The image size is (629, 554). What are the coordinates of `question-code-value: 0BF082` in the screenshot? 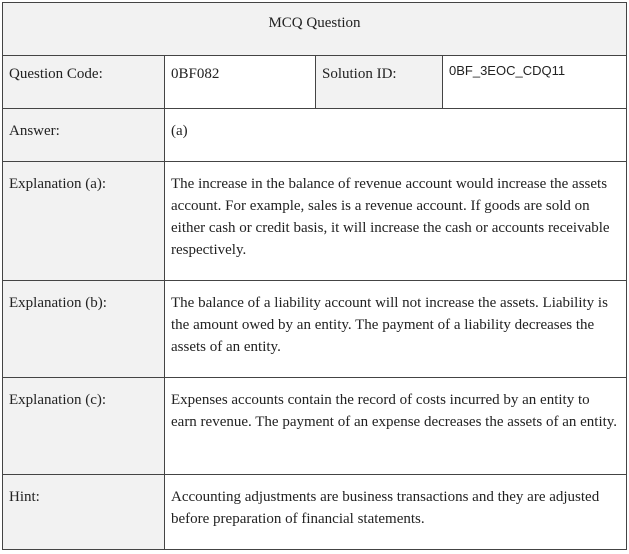 It's located at (240, 82).